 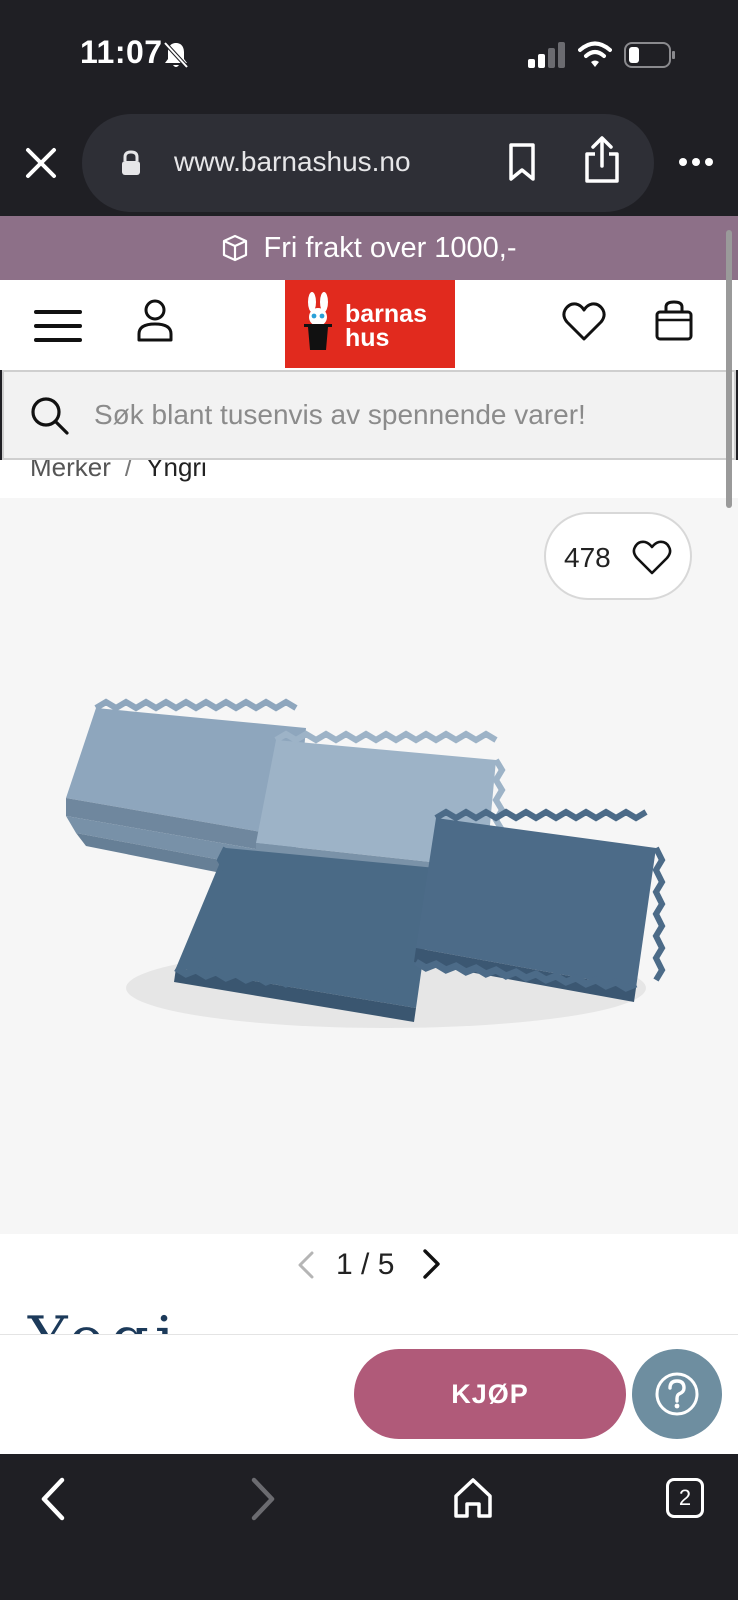 I want to click on logo-wordmark: barnas hus, so click(x=386, y=326).